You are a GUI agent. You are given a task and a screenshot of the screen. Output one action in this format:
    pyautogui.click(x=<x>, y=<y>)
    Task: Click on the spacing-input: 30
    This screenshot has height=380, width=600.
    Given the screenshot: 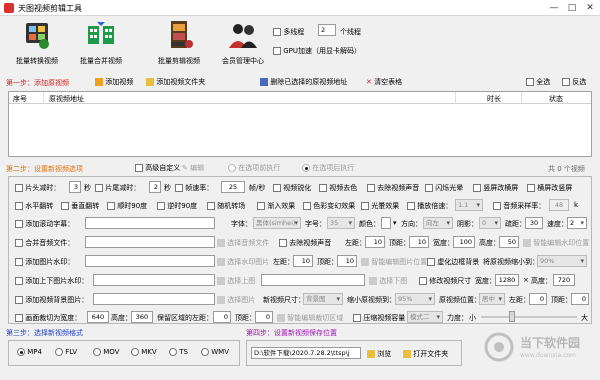 What is the action you would take?
    pyautogui.click(x=534, y=223)
    